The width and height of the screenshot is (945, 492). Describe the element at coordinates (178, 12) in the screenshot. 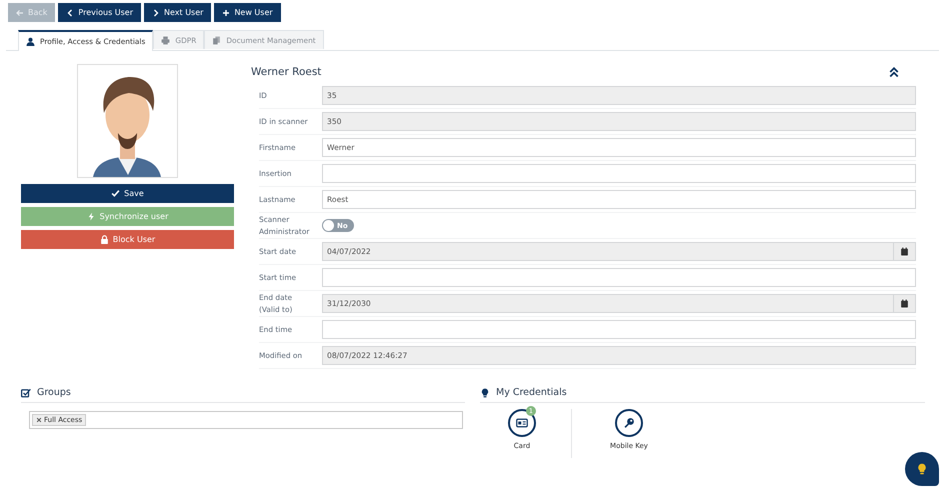

I see `toolbar-button: Next User` at that location.